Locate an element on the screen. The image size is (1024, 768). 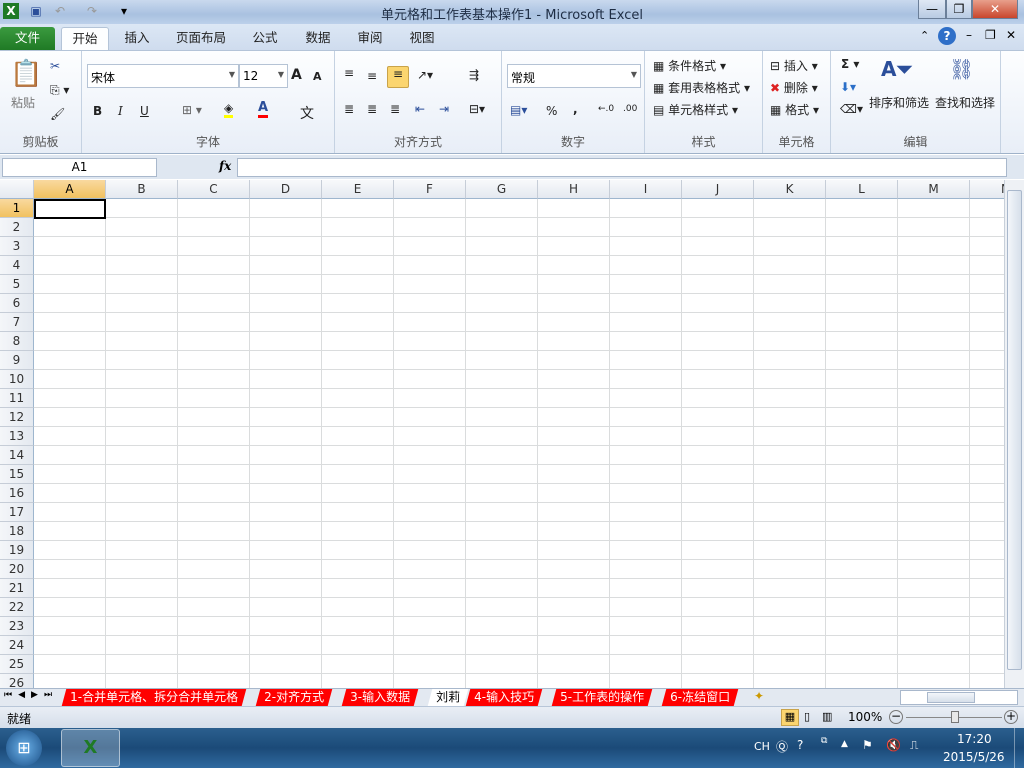
tab-file: 文件 is located at coordinates (27, 38).